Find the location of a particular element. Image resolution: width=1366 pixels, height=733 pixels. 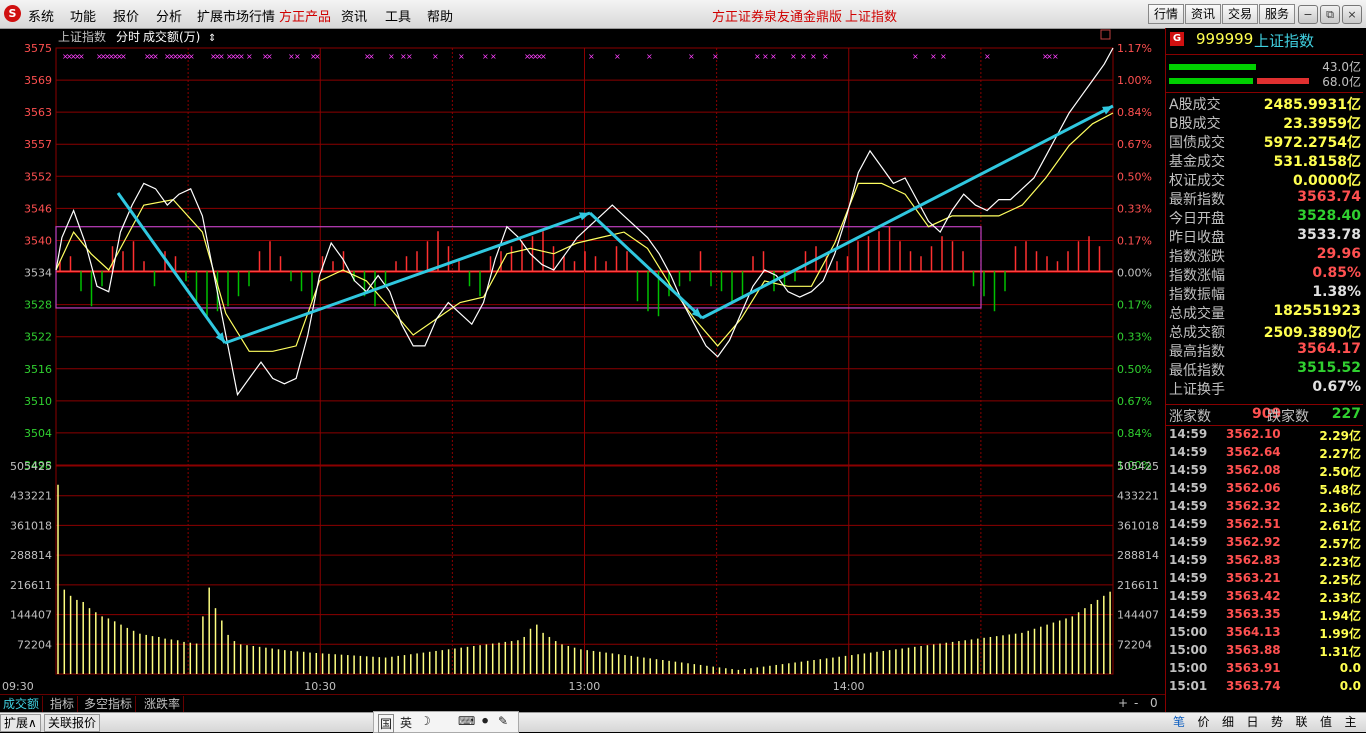

sell-amount: 68.0亿 is located at coordinates (1341, 82).